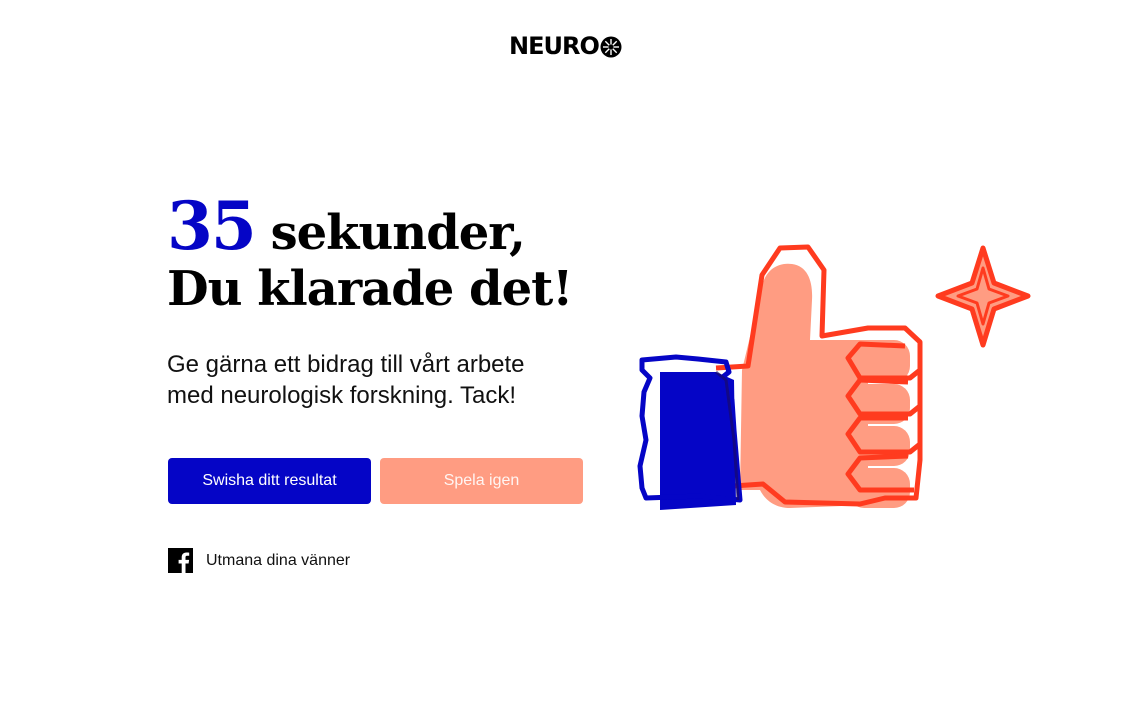  Describe the element at coordinates (780, 377) in the screenshot. I see `thumbs-up-icon` at that location.